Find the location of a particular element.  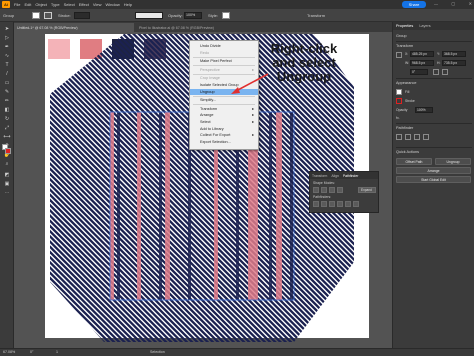

tab-layers: Layers is located at coordinates (424, 26).